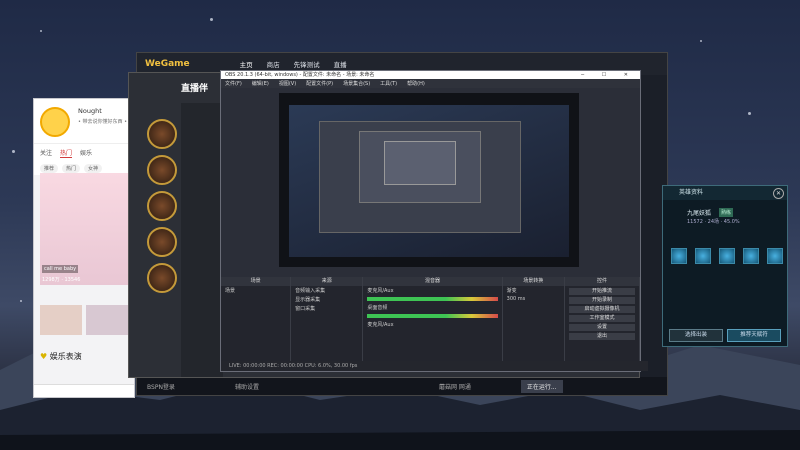 The height and width of the screenshot is (450, 800). I want to click on transition-select: 渐变, so click(533, 290).